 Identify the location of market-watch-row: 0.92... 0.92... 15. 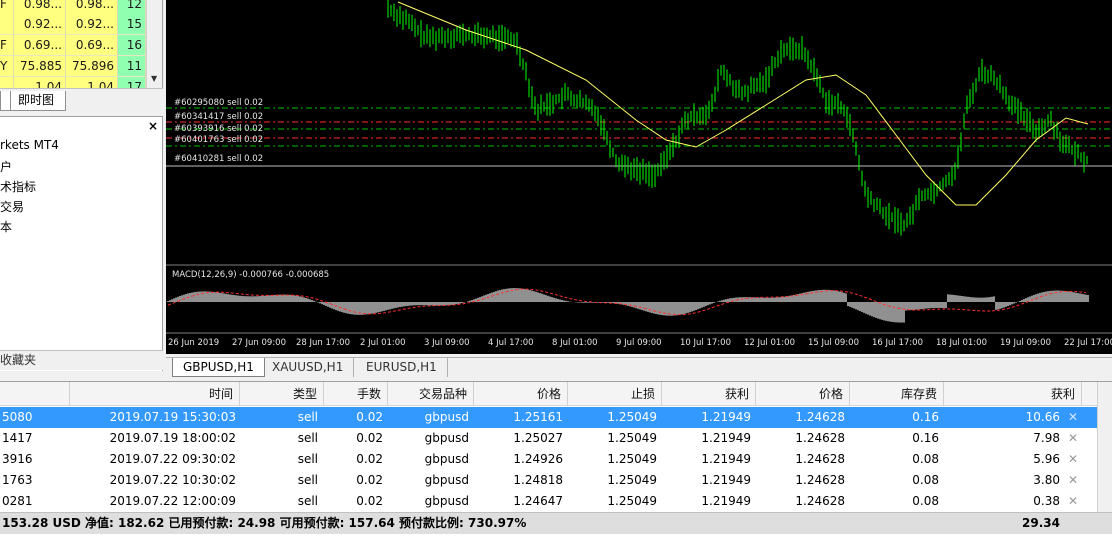
(73, 24).